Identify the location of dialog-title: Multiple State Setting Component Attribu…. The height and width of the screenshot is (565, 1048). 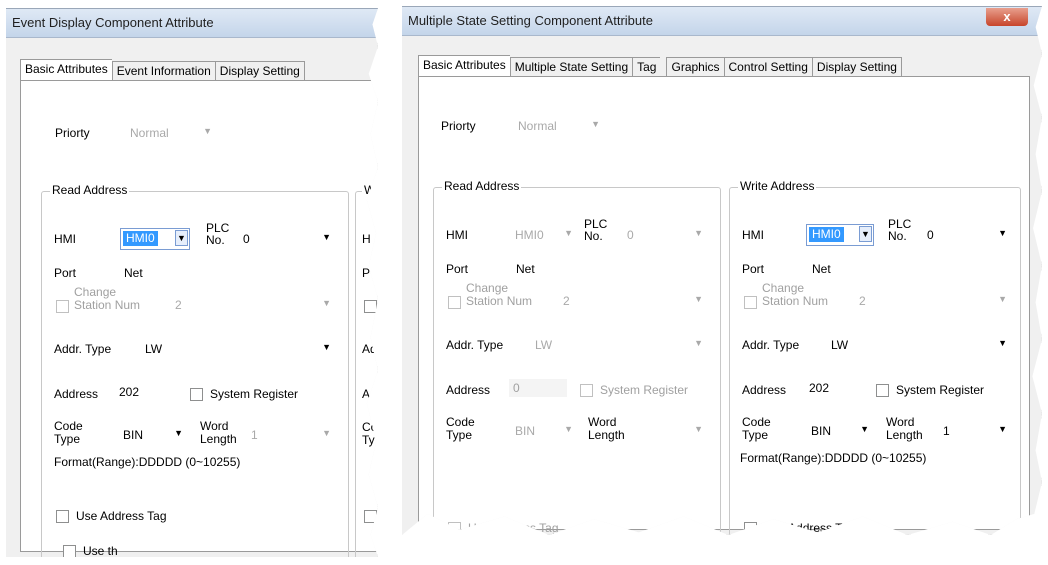
(722, 21).